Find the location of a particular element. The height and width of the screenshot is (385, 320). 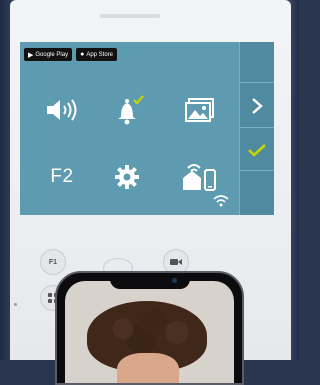

side-cell-empty is located at coordinates (257, 56).